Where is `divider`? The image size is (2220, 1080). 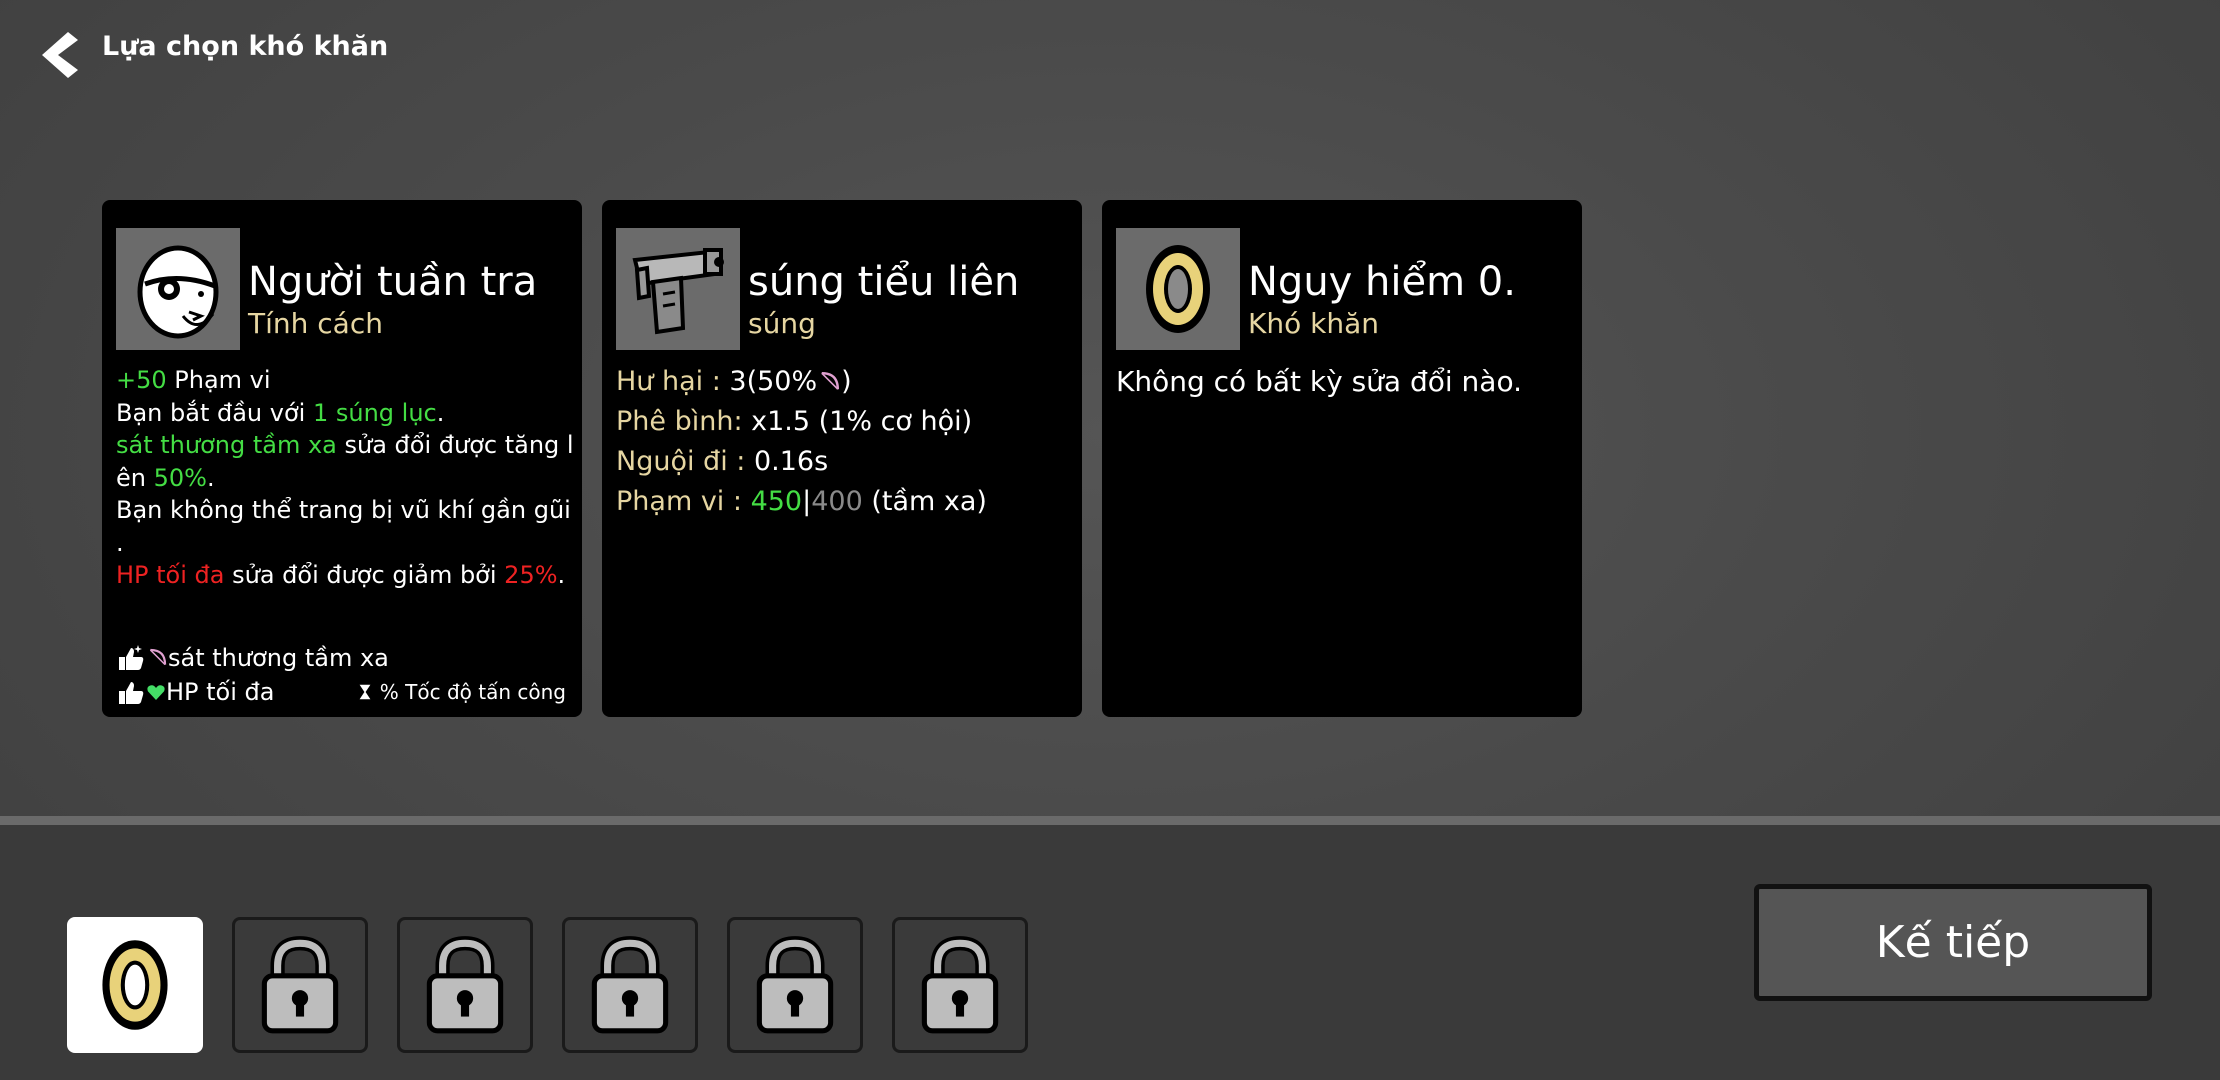 divider is located at coordinates (1110, 820).